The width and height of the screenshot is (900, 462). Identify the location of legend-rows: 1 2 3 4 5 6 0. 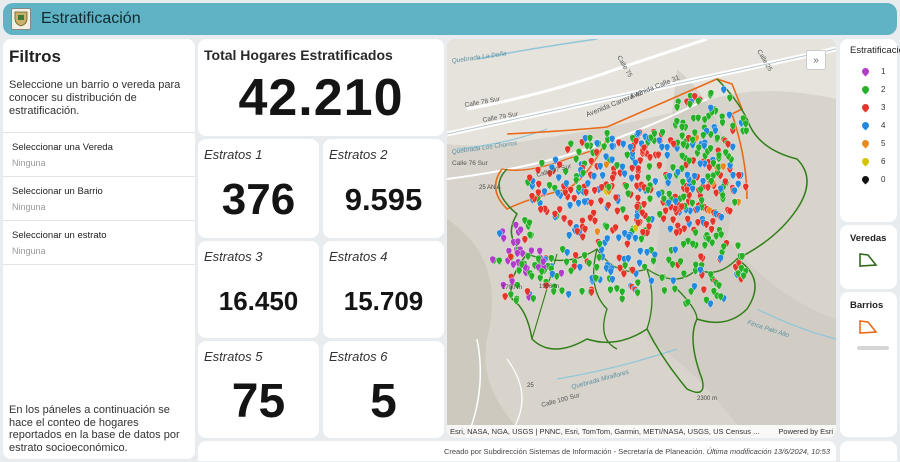
(868, 125).